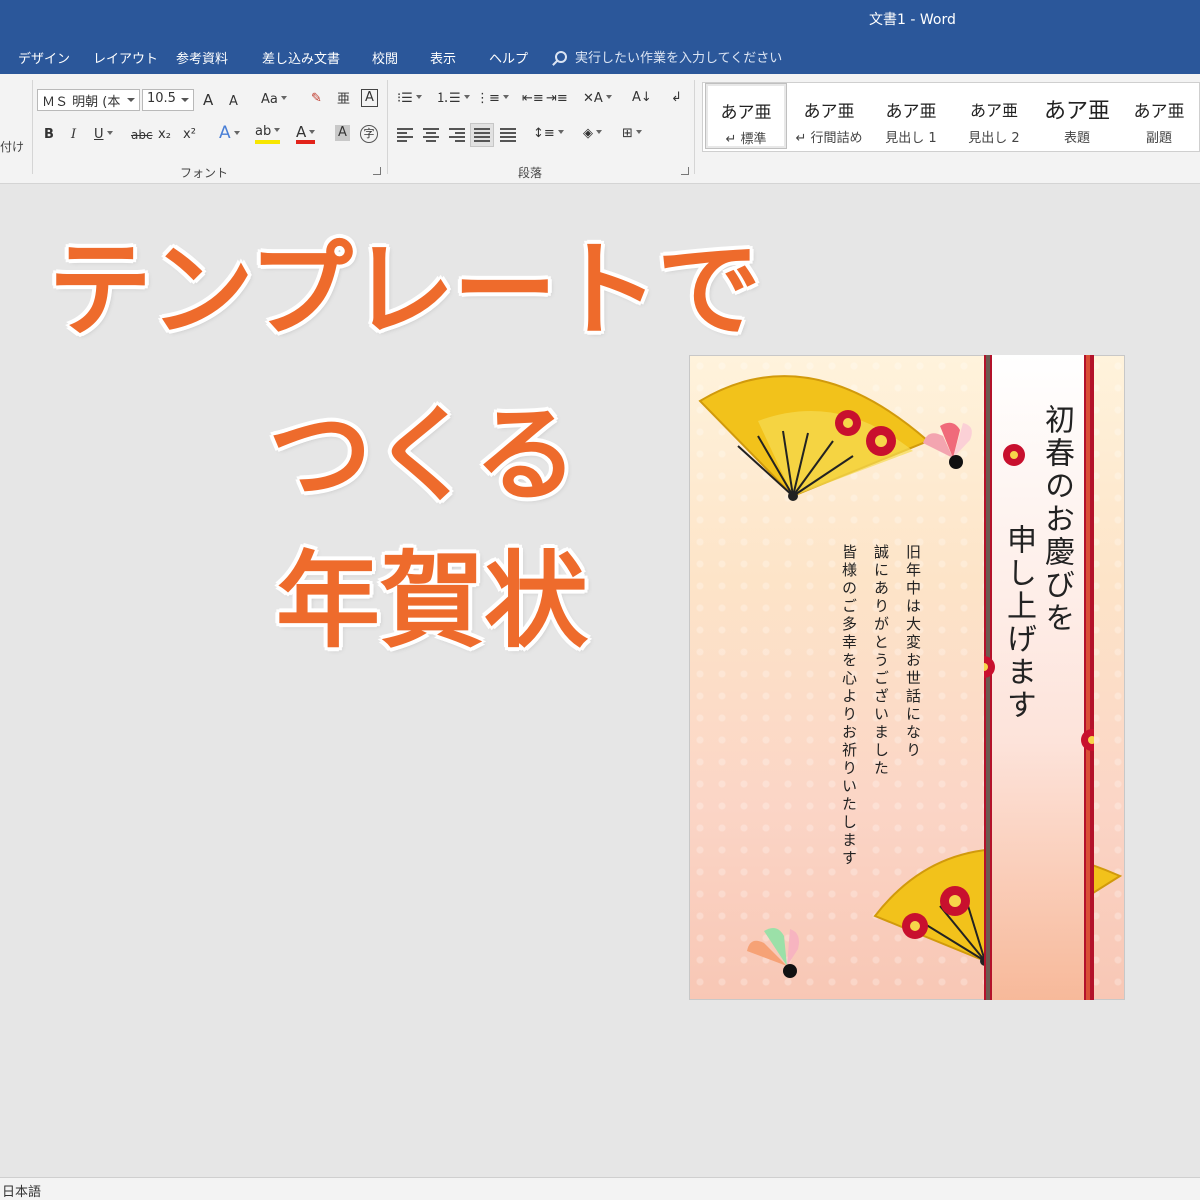  I want to click on borders-icon: ⊞, so click(627, 133).